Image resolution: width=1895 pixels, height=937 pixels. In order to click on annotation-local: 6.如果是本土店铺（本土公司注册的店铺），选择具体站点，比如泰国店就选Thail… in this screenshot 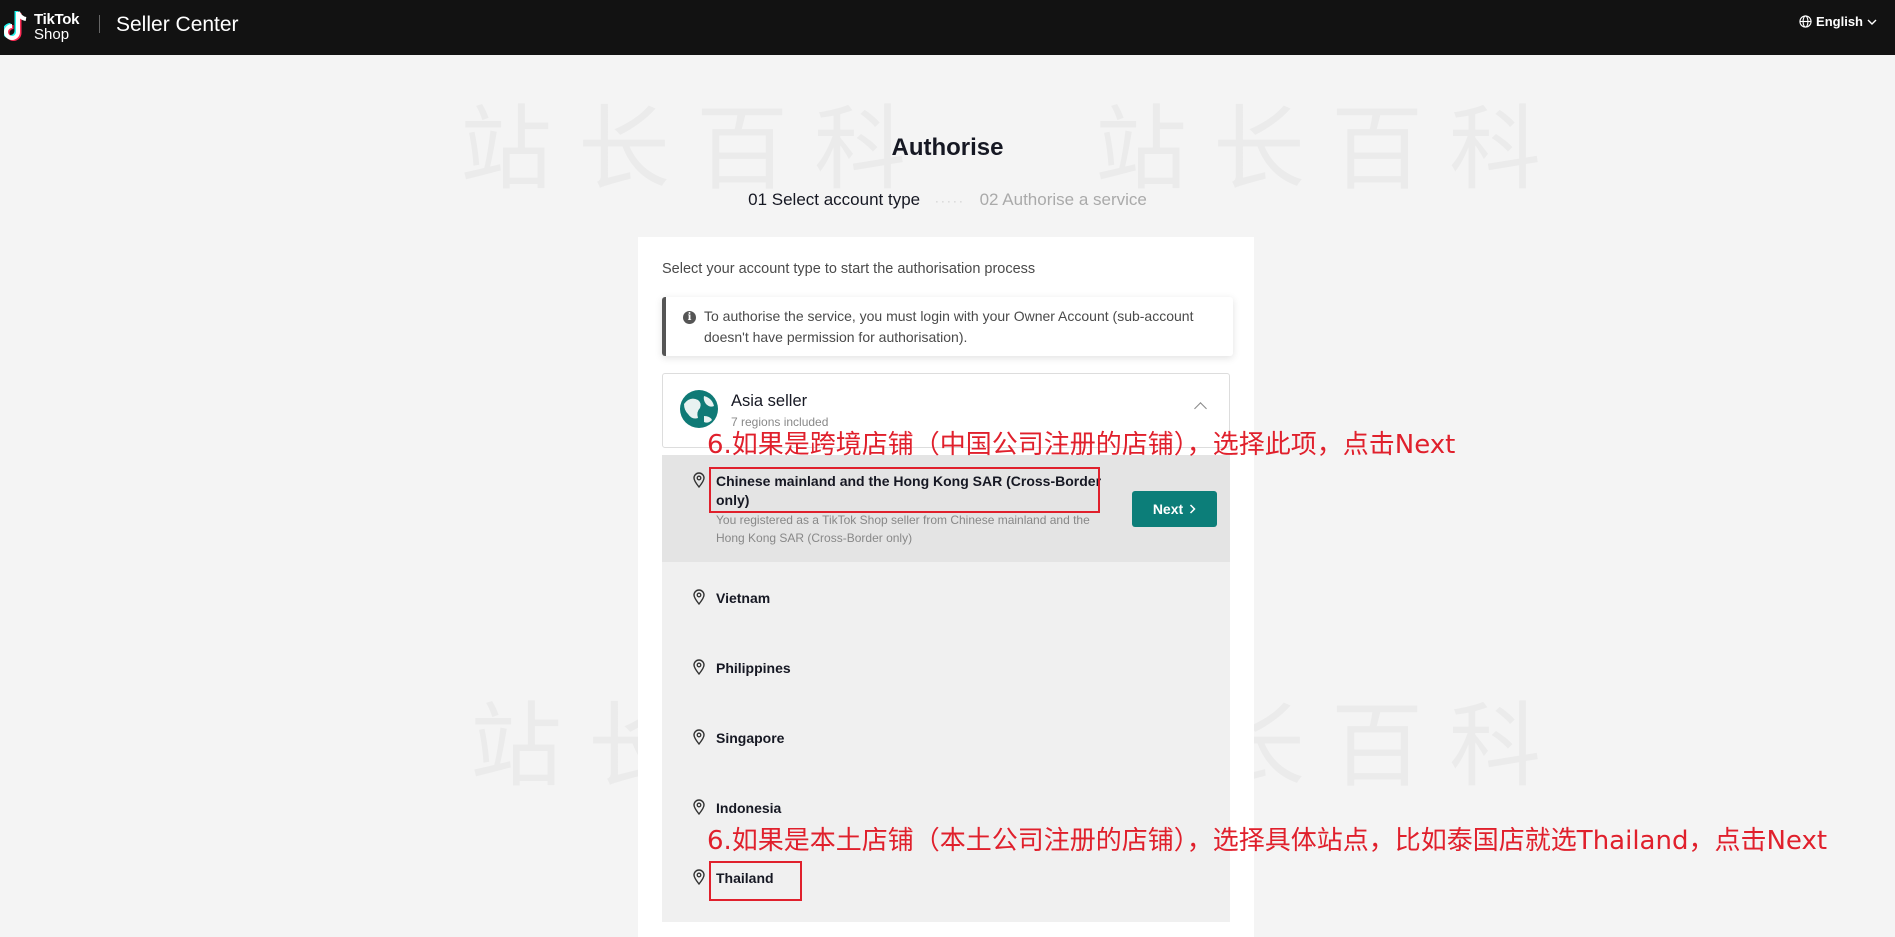, I will do `click(1267, 841)`.